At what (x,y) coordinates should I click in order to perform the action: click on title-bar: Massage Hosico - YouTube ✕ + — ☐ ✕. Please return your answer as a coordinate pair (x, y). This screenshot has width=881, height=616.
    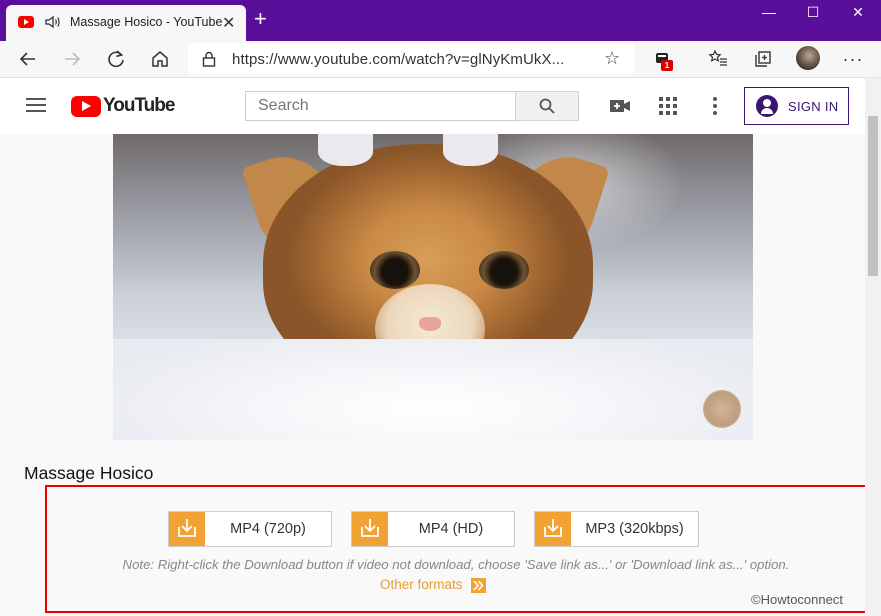
    Looking at the image, I should click on (440, 20).